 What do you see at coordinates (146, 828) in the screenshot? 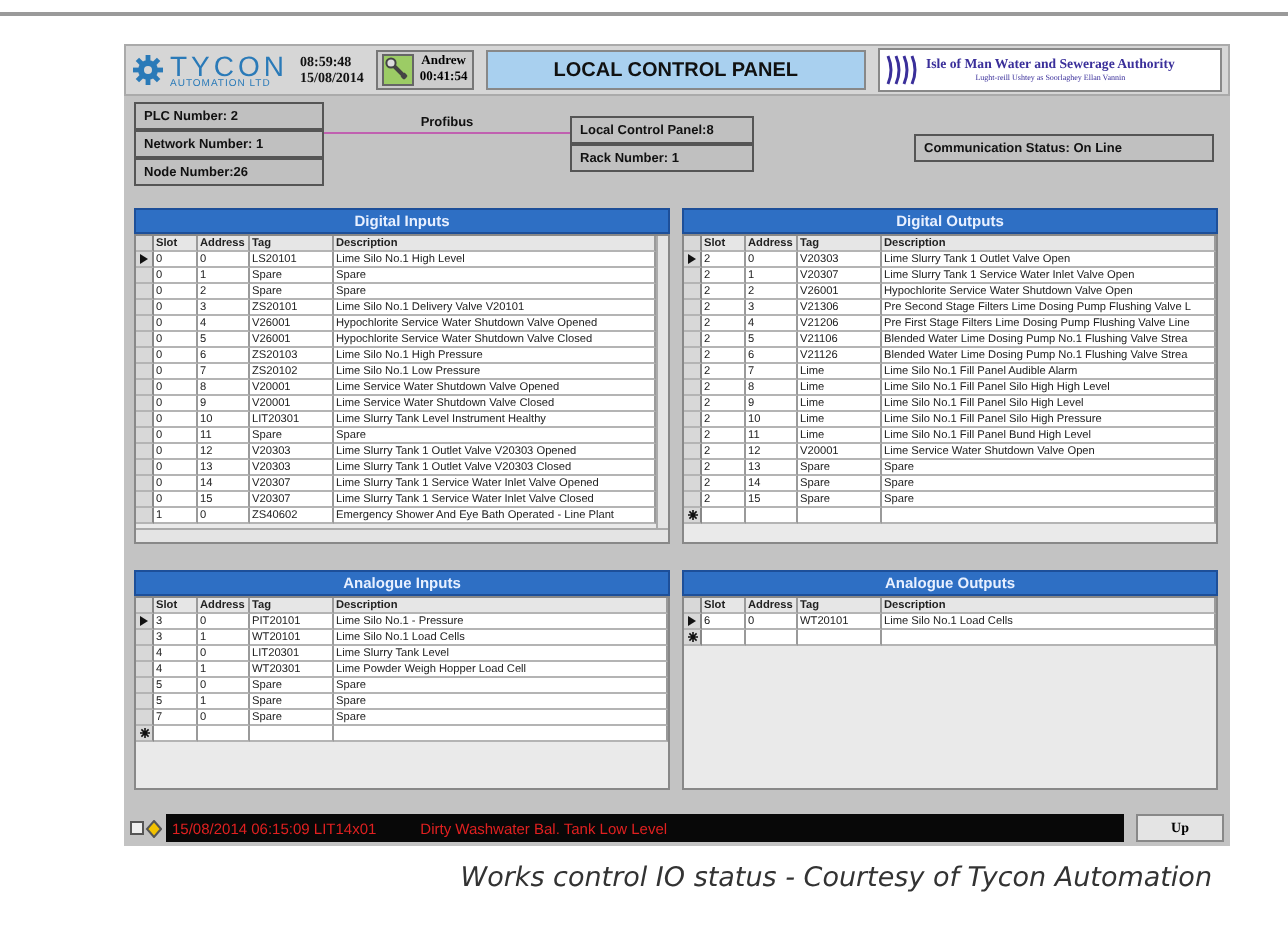
I see `alarm-icon` at bounding box center [146, 828].